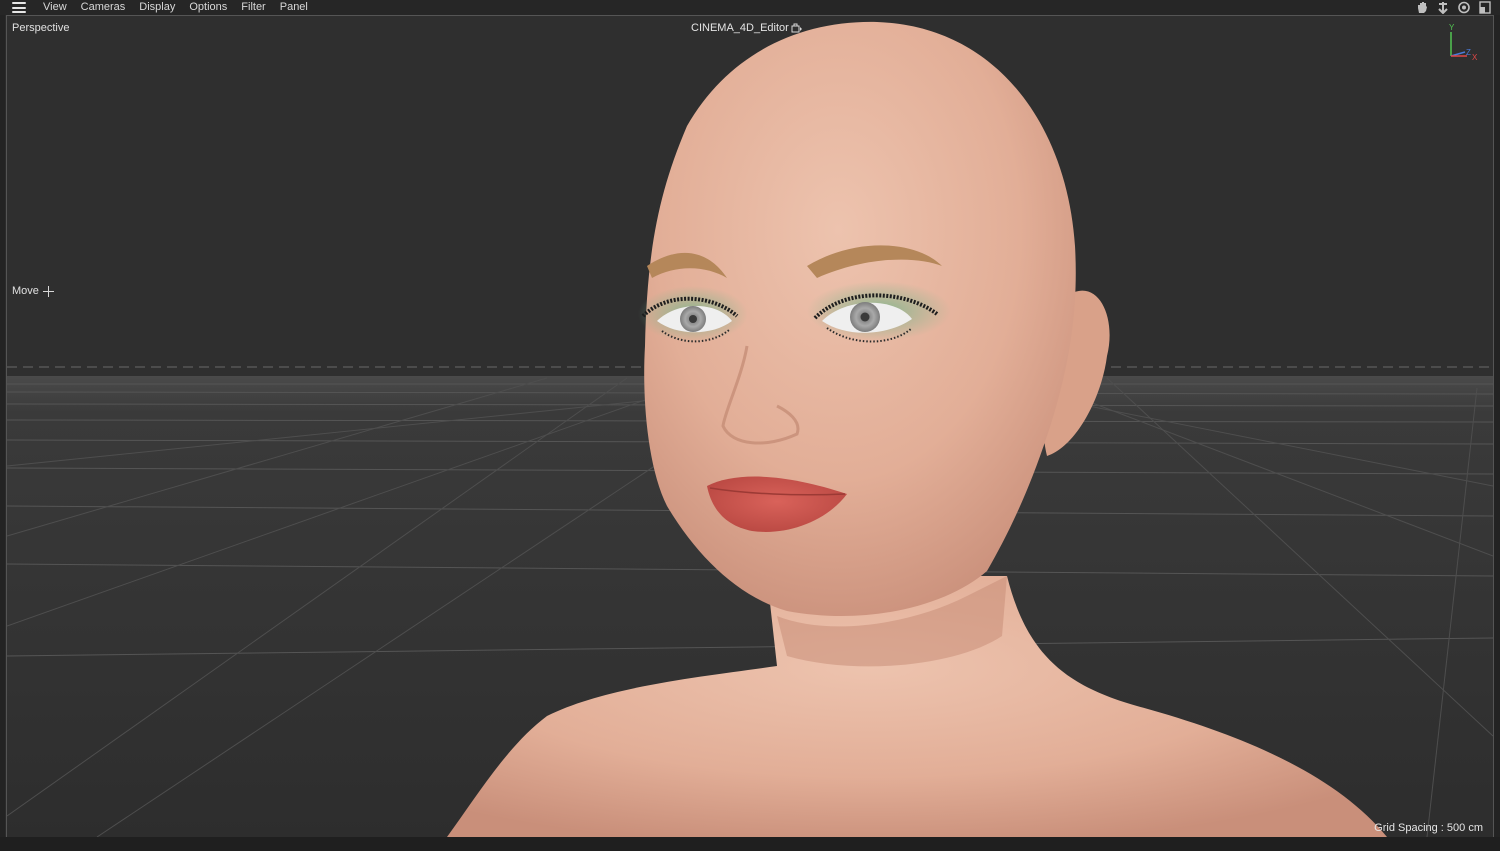 The image size is (1500, 851). Describe the element at coordinates (1452, 27) in the screenshot. I see `axis-y-label: Y` at that location.